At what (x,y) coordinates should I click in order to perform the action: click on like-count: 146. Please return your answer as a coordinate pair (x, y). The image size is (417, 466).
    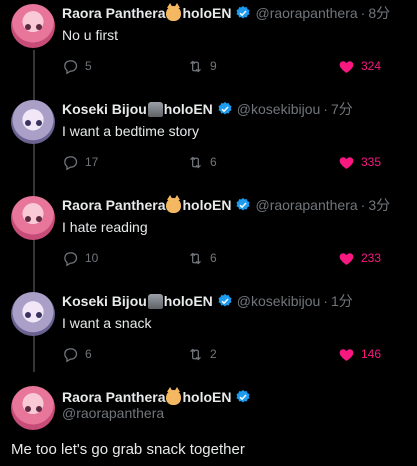
    Looking at the image, I should click on (371, 354).